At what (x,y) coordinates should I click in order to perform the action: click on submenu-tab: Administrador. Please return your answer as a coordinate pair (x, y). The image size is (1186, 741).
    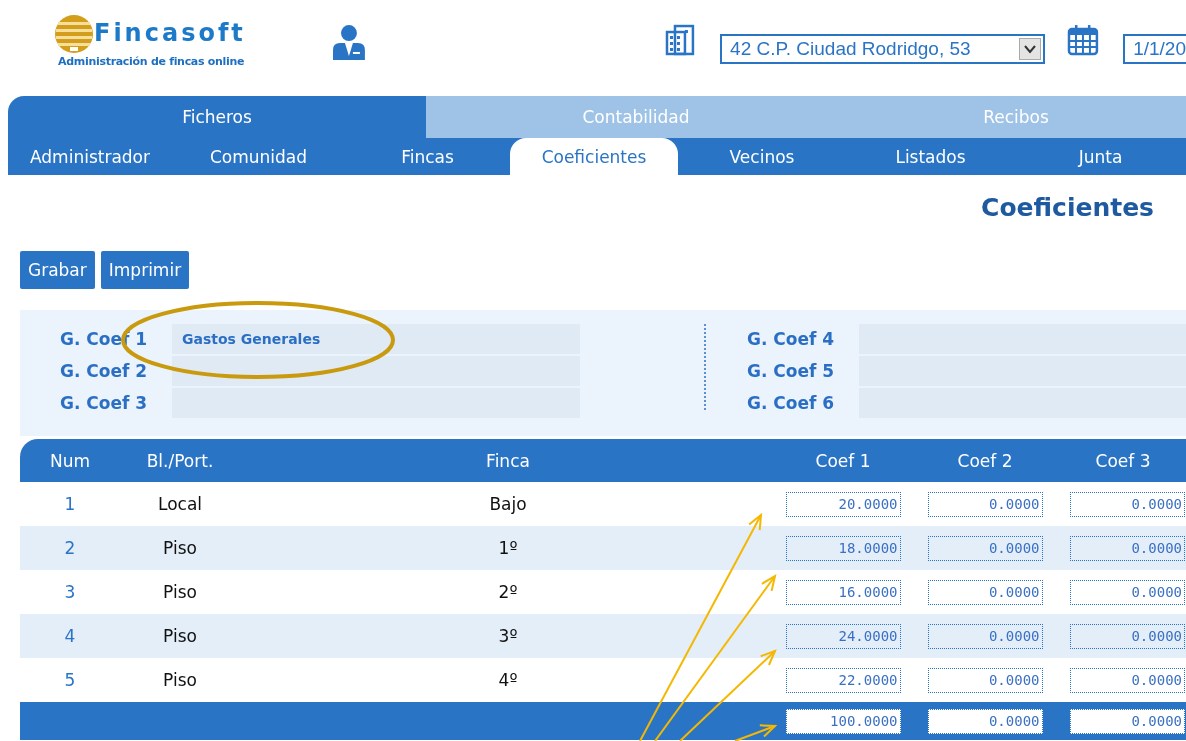
    Looking at the image, I should click on (90, 156).